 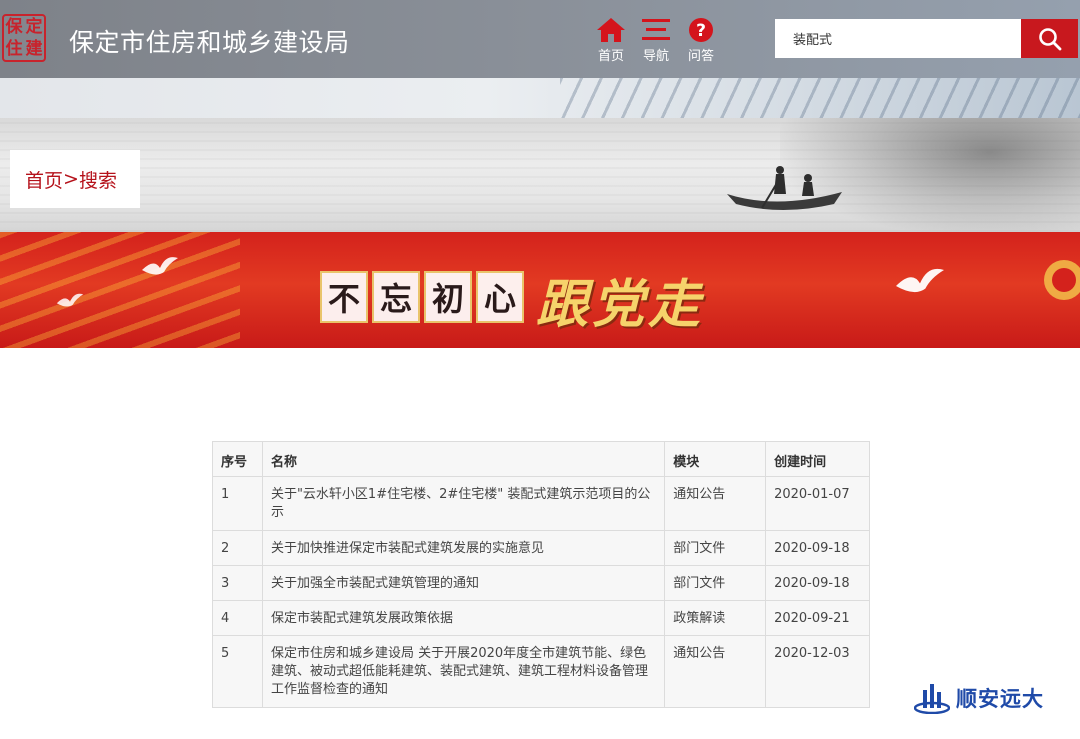 I want to click on row-number: 1, so click(x=237, y=503).